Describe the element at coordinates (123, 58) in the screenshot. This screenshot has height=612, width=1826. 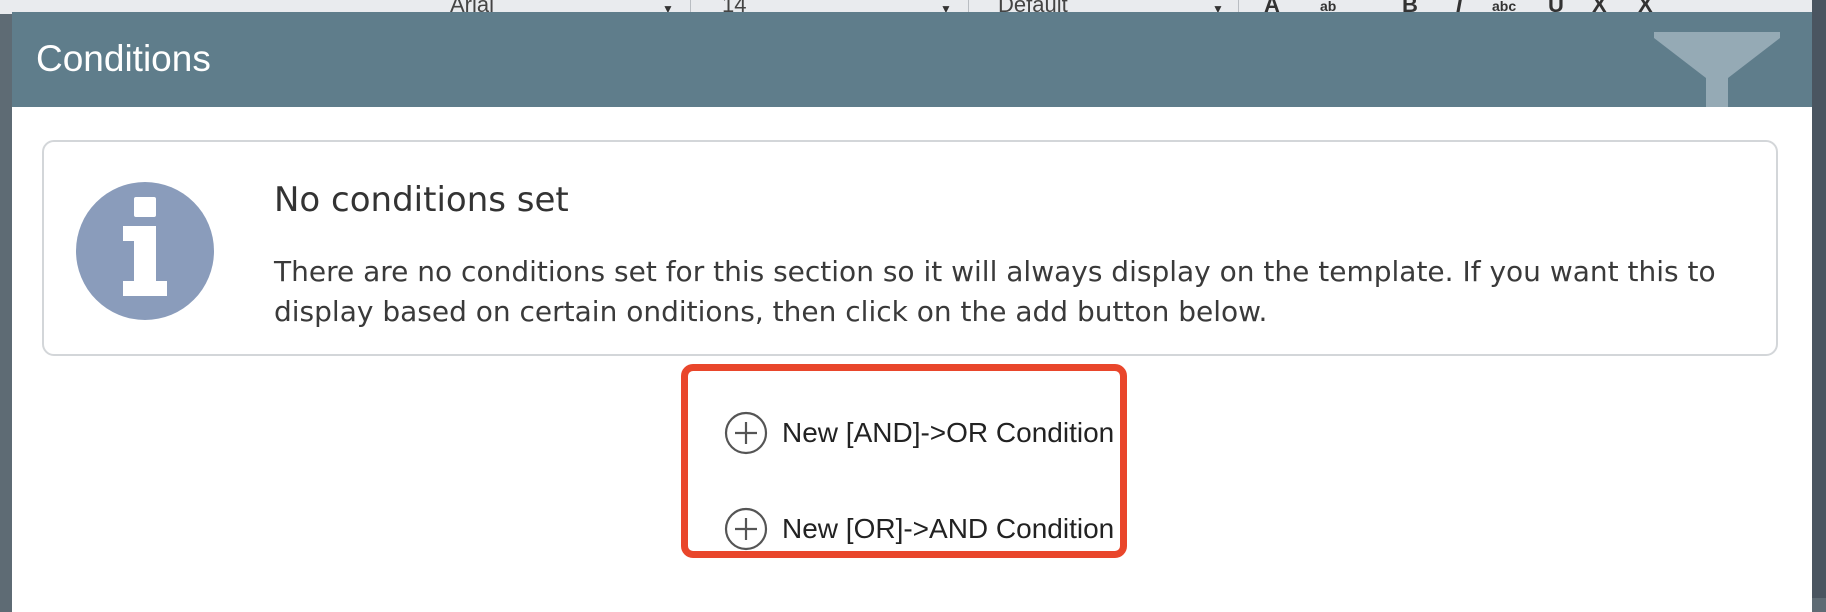
I see `dialog-title: Conditions` at that location.